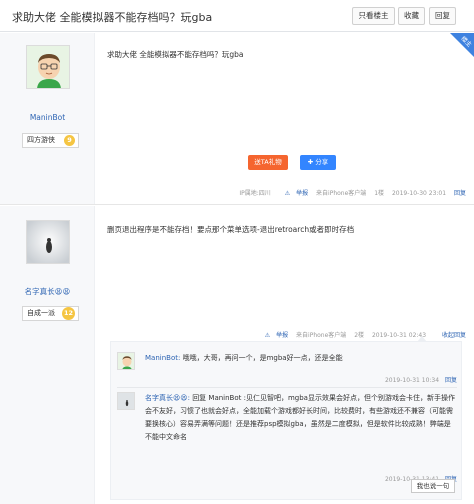 This screenshot has width=474, height=504. I want to click on member-tag: 自成一派 12, so click(50, 313).